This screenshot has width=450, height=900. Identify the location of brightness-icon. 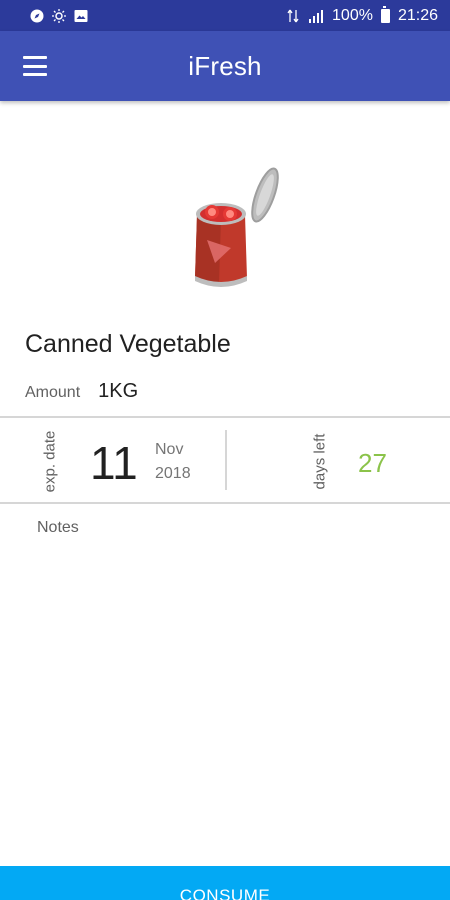
(59, 15).